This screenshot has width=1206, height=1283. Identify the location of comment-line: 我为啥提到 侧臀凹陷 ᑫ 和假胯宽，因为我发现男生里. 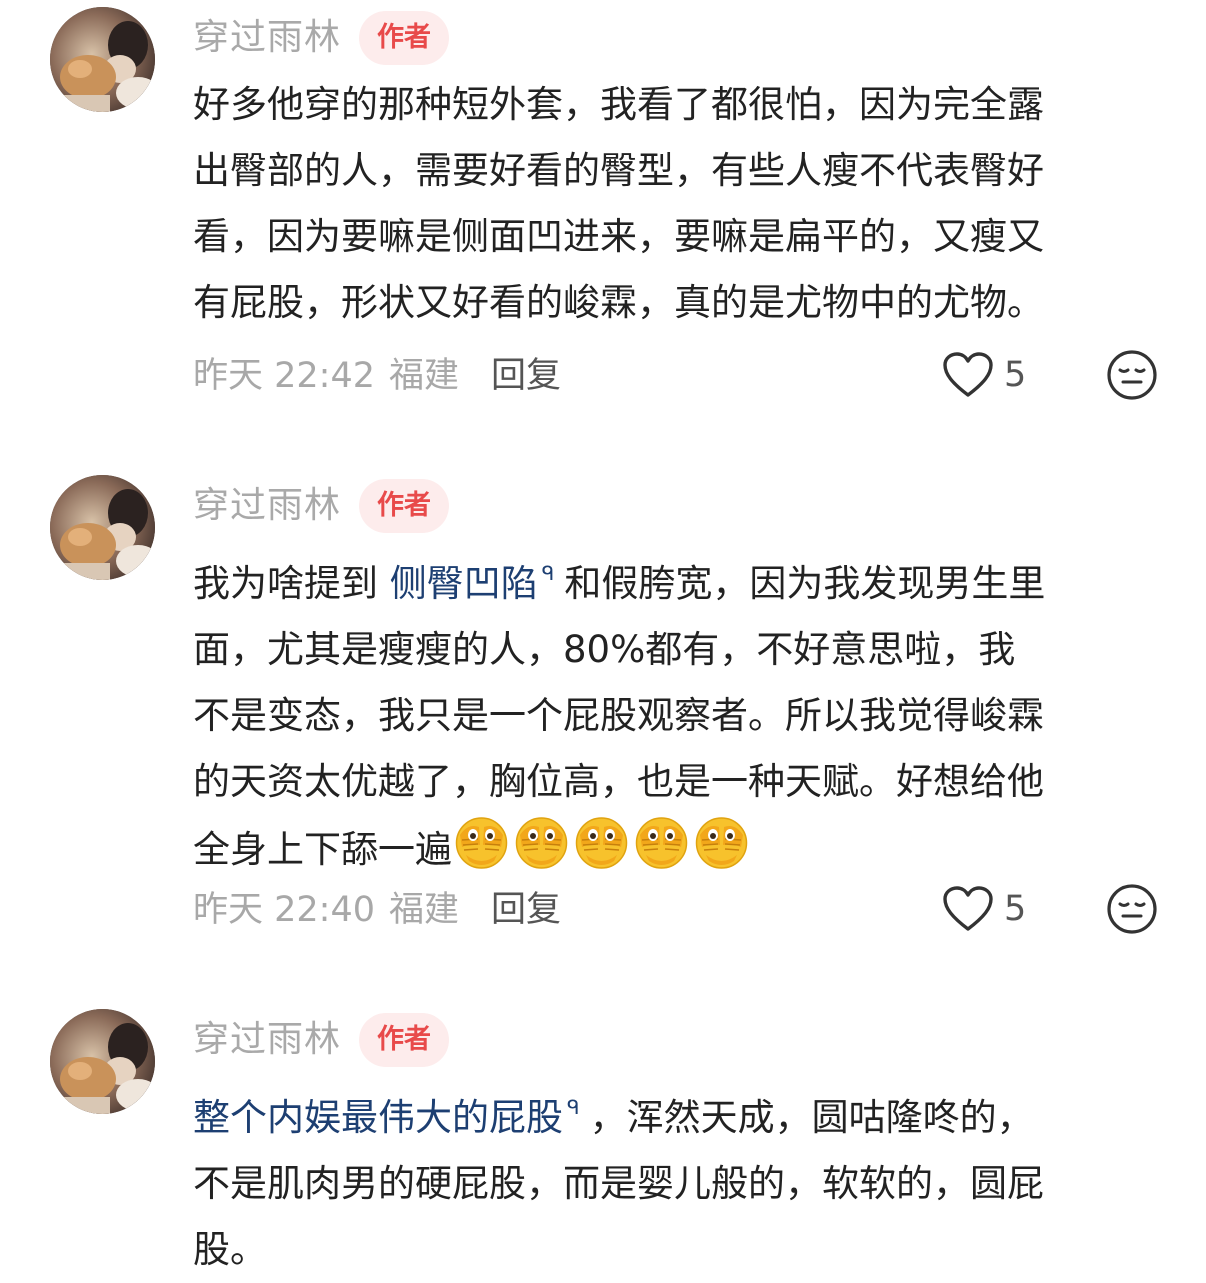
(675, 578).